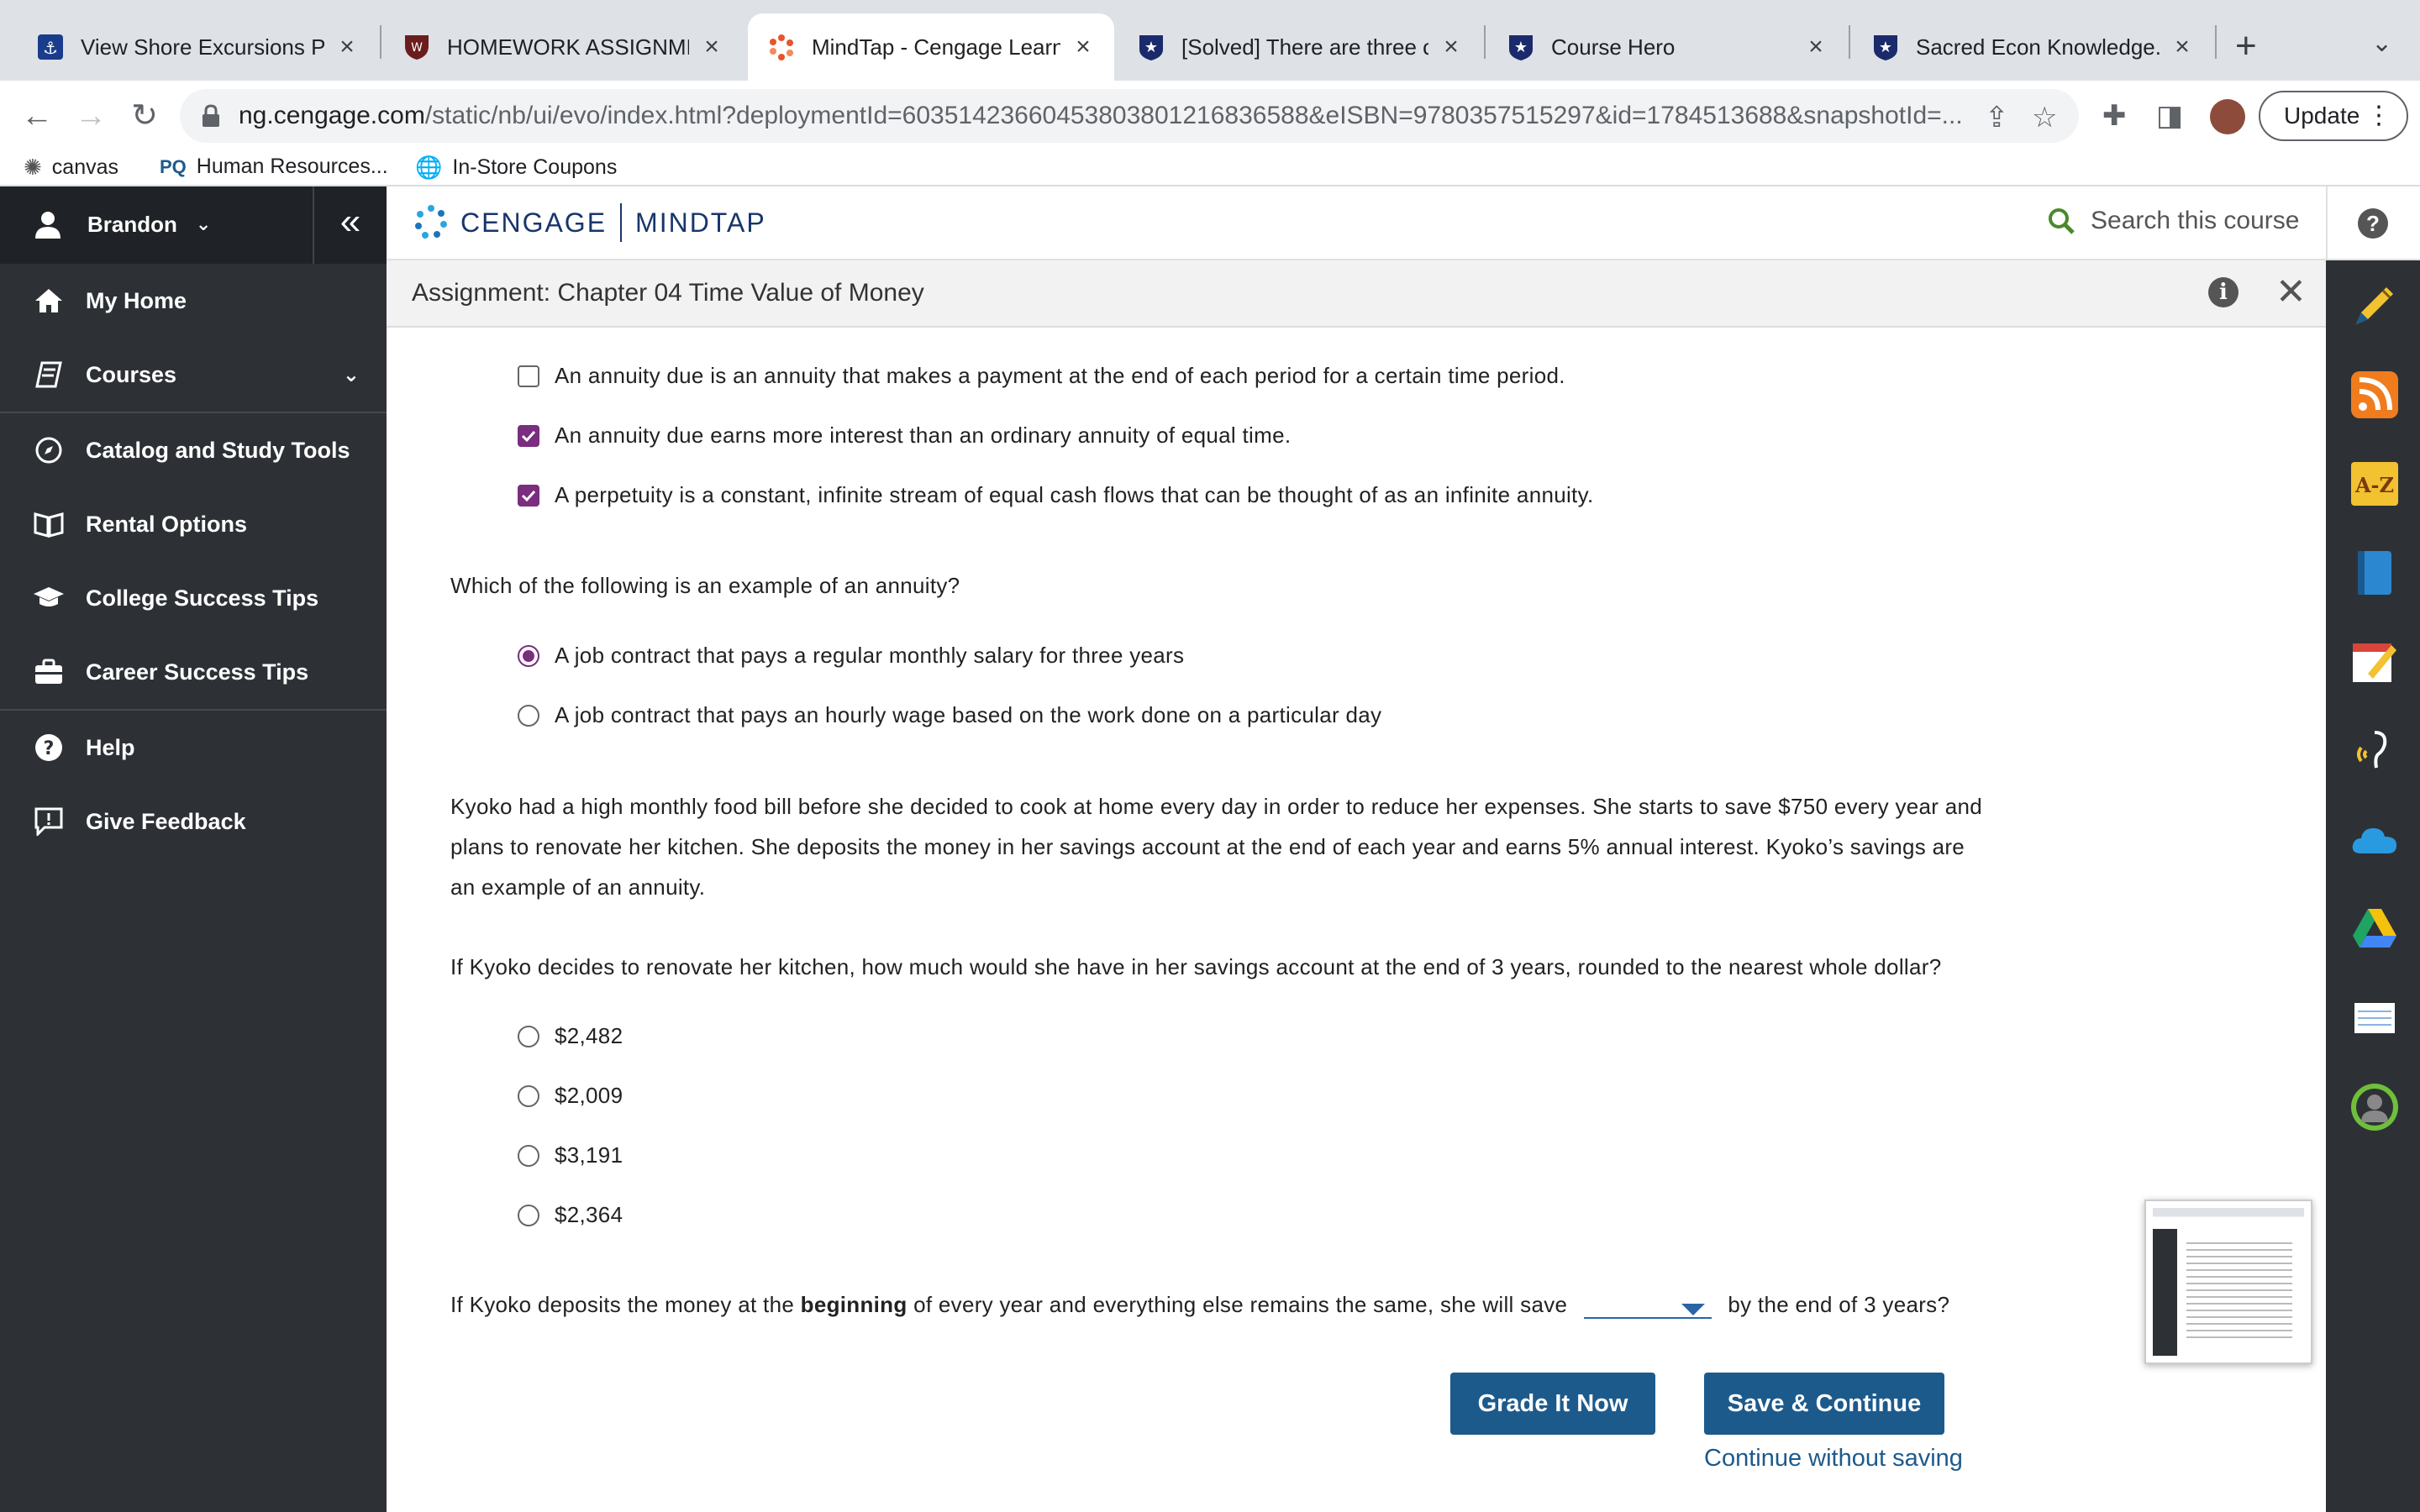 This screenshot has width=2420, height=1512. Describe the element at coordinates (2228, 1282) in the screenshot. I see `screenshot-thumbnail` at that location.